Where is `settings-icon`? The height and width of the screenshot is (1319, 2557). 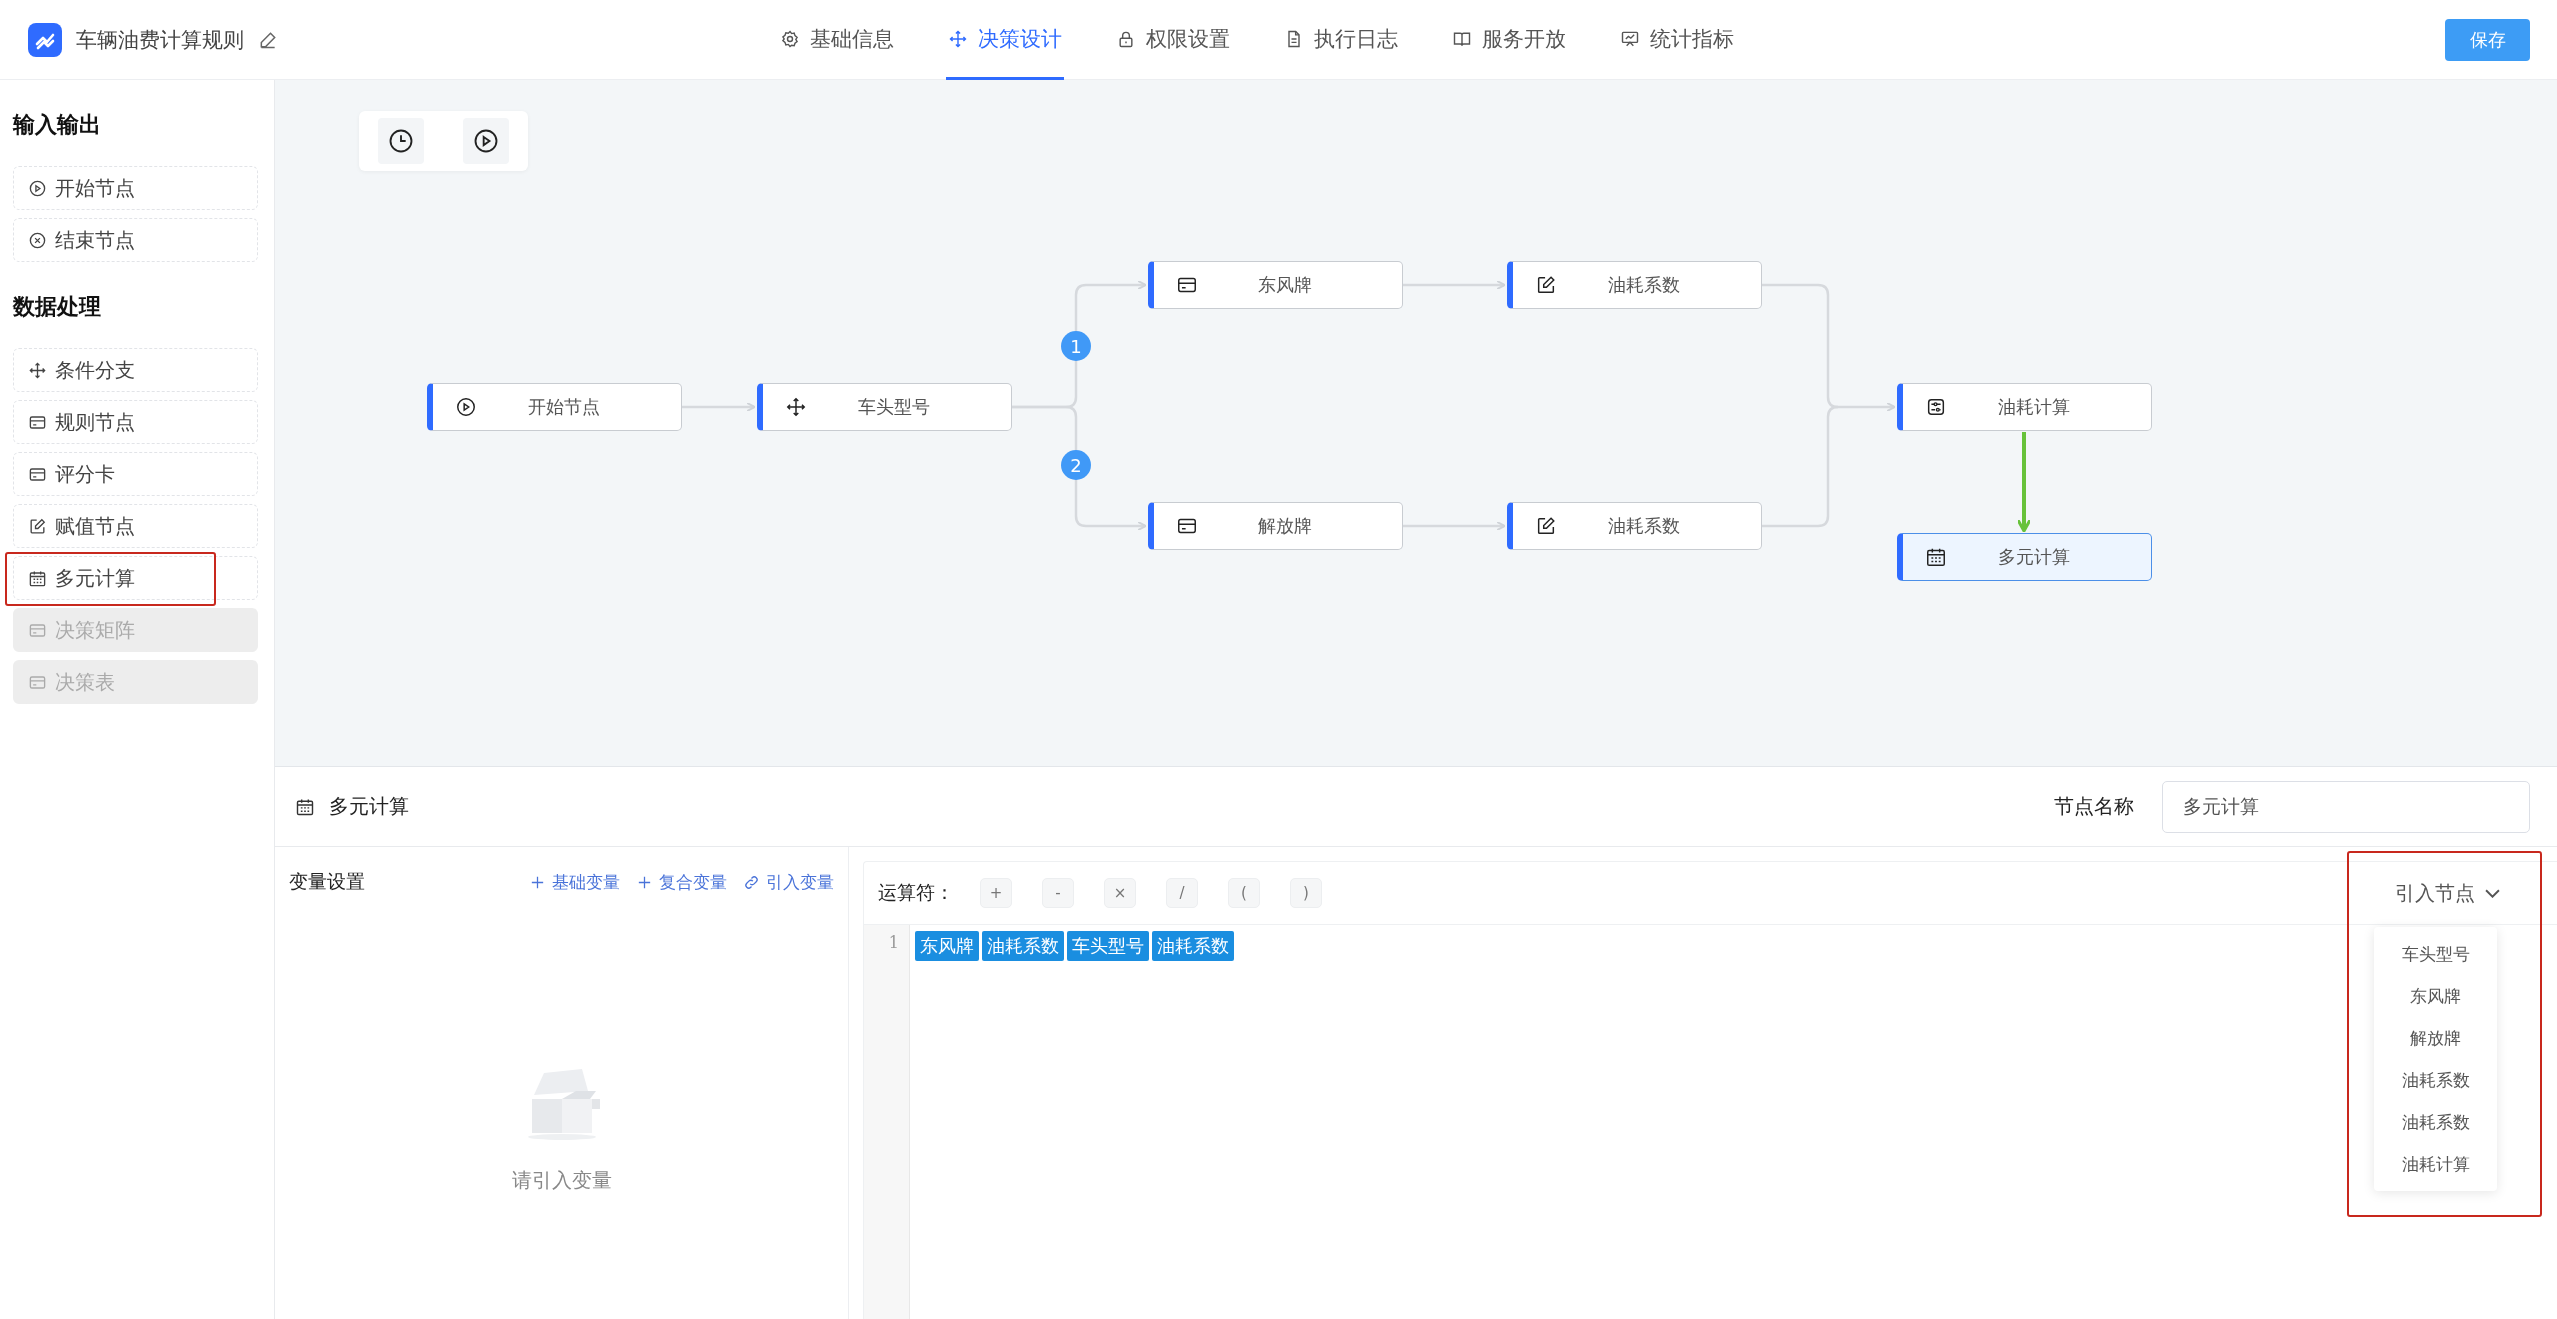
settings-icon is located at coordinates (790, 38).